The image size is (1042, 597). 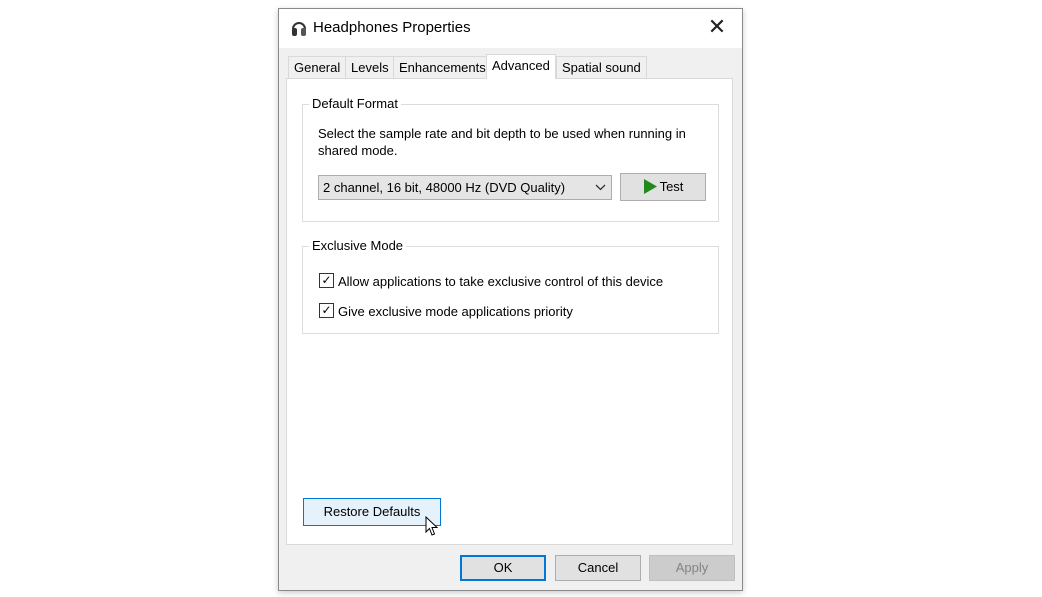 What do you see at coordinates (717, 28) in the screenshot?
I see `close-button: ✕` at bounding box center [717, 28].